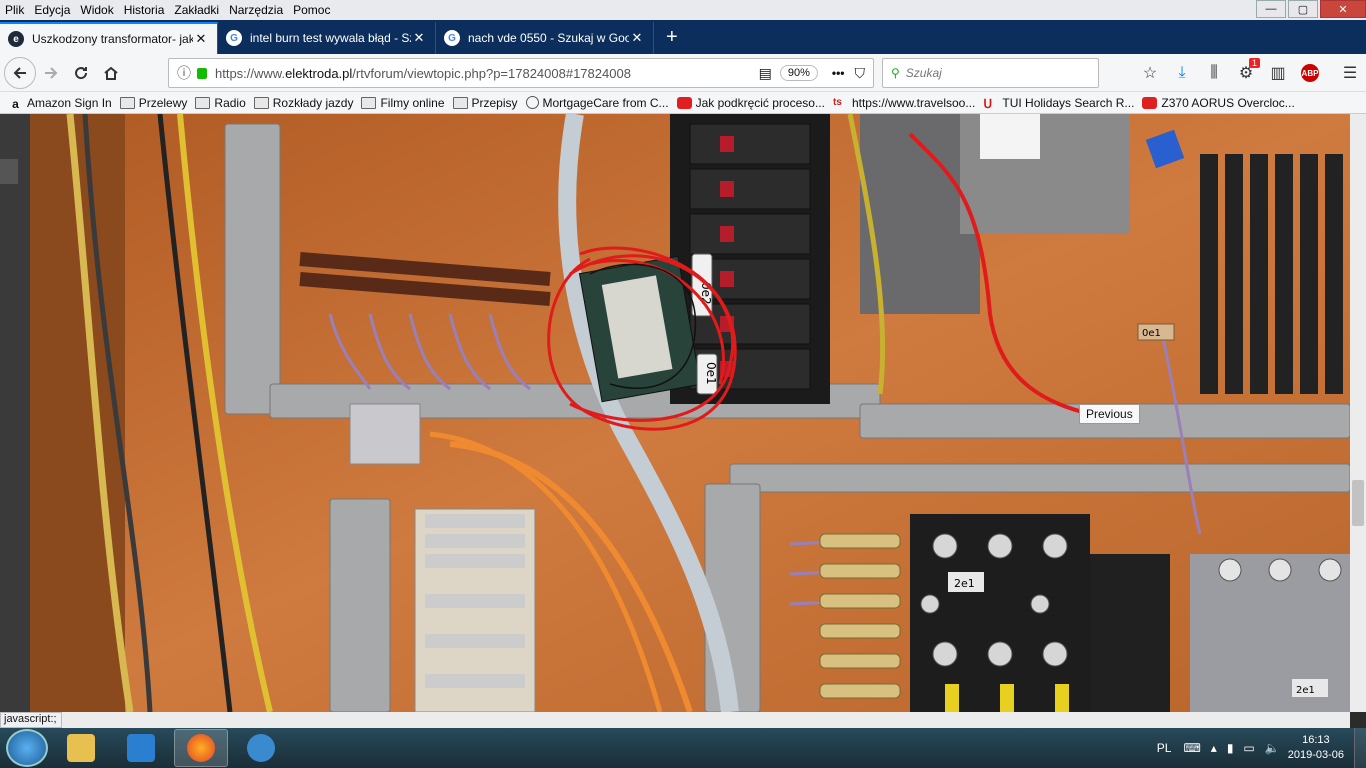  What do you see at coordinates (311, 10) in the screenshot?
I see `menu-help: Pomoc` at bounding box center [311, 10].